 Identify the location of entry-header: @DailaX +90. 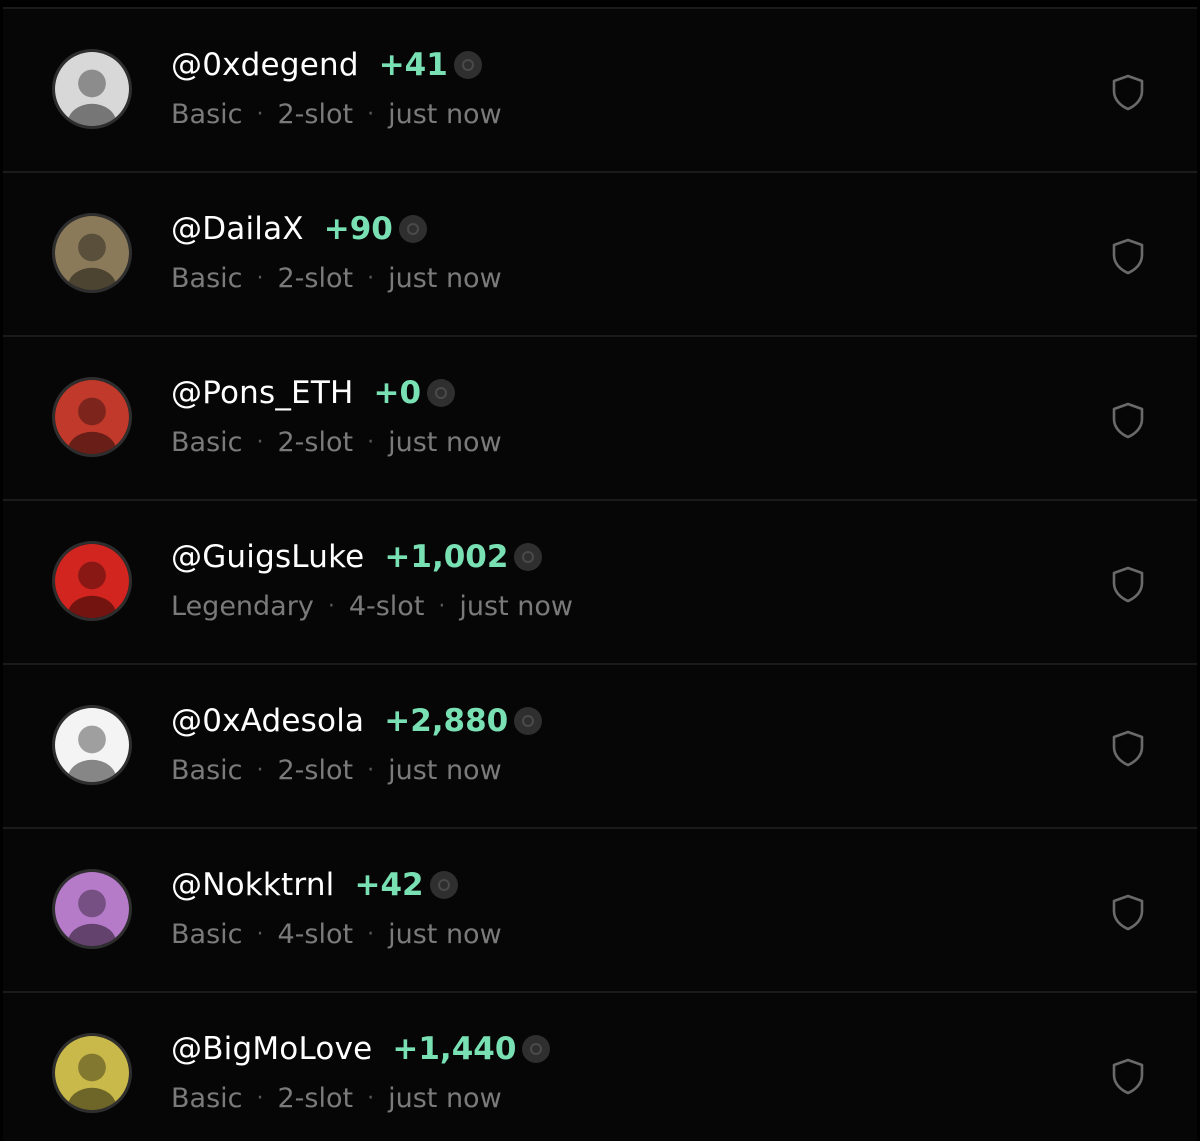
(299, 229).